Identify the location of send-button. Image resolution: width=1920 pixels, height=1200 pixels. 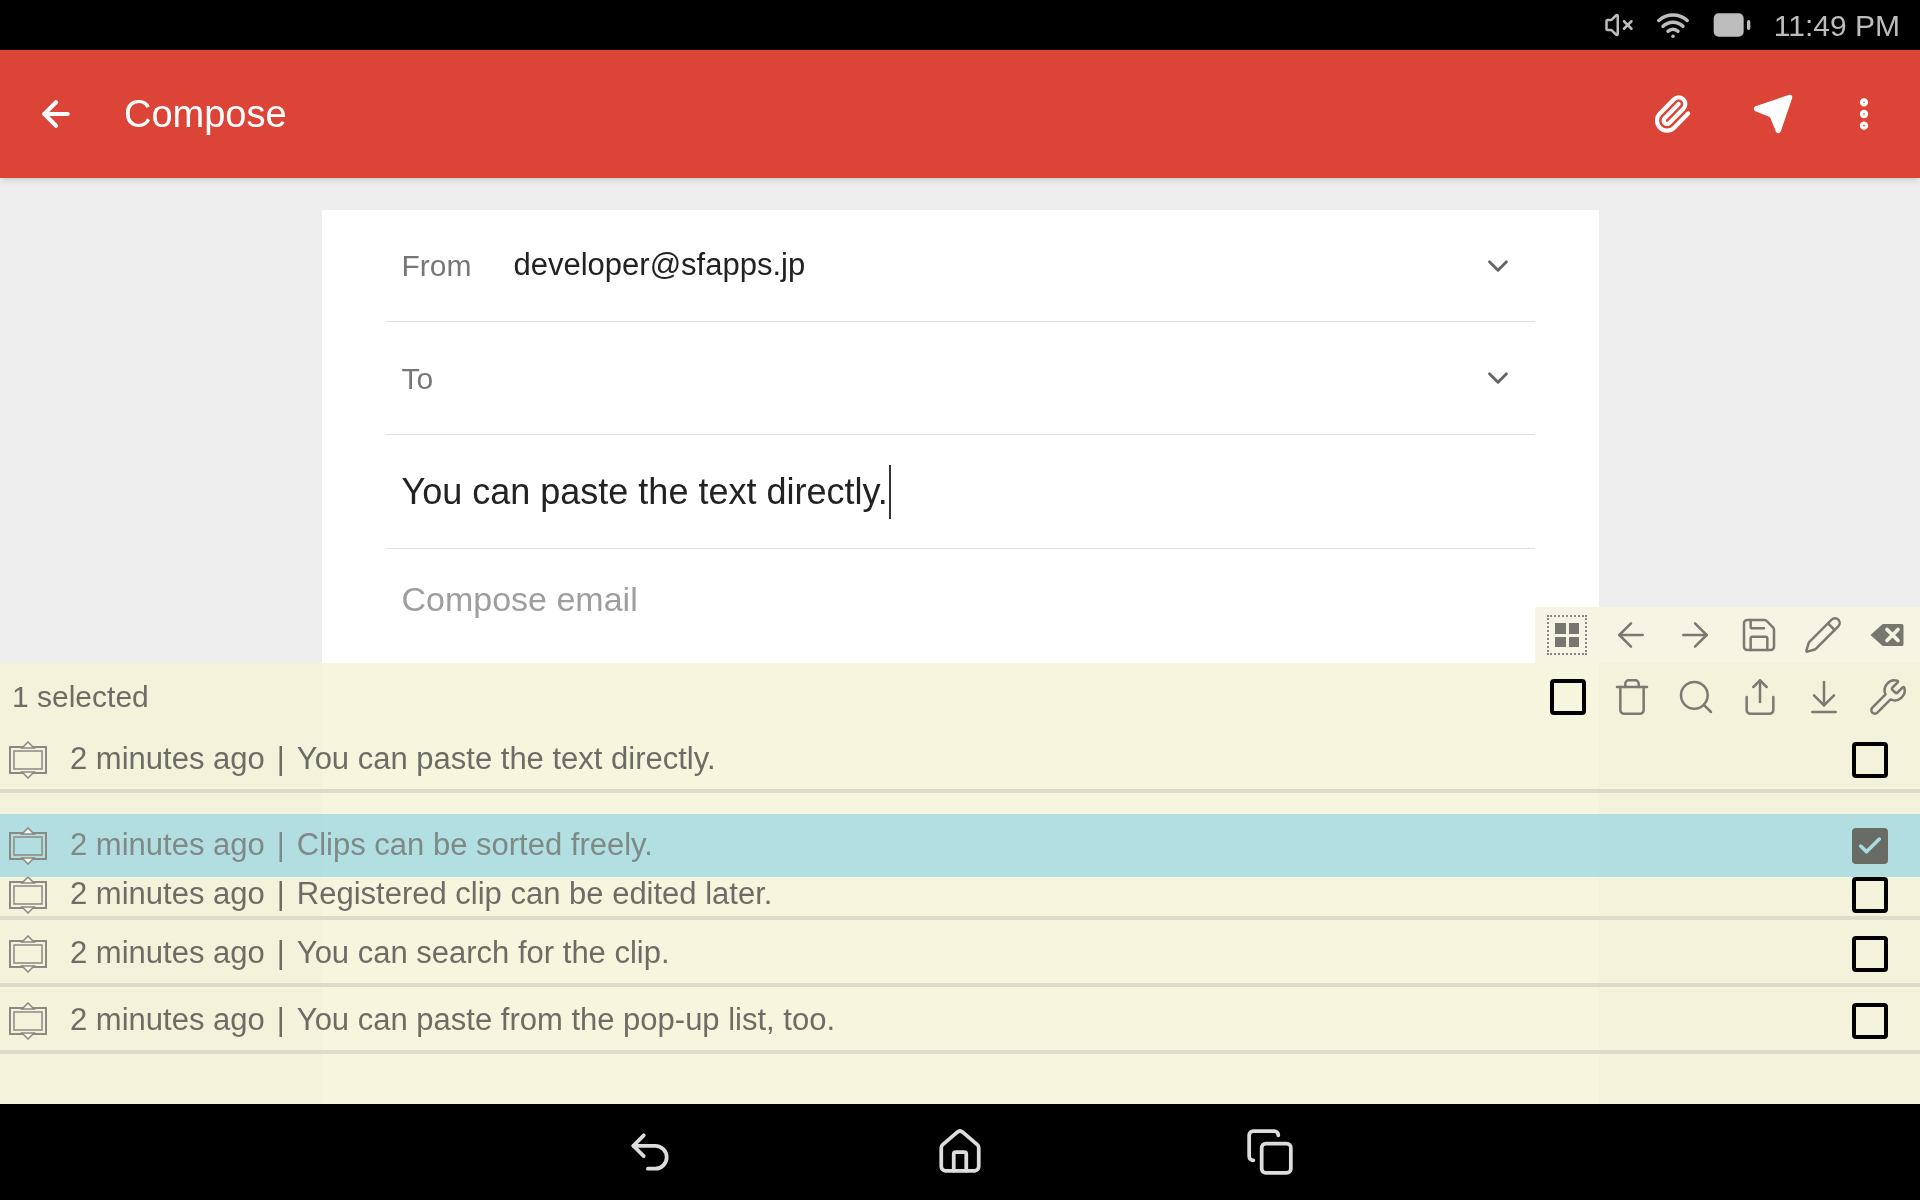
(1773, 114).